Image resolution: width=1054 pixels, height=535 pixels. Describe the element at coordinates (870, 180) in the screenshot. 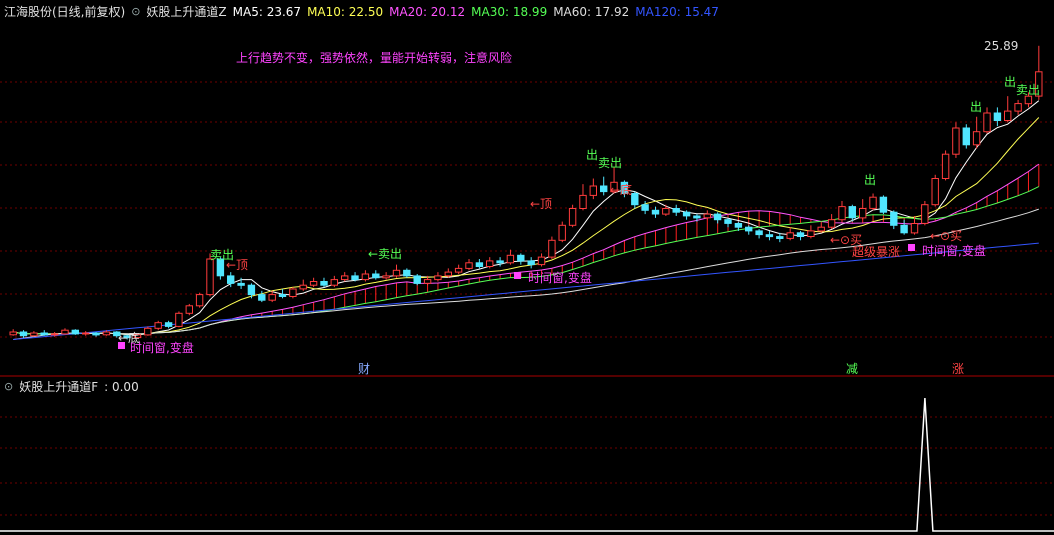

I see `signal-out-2: 出` at that location.